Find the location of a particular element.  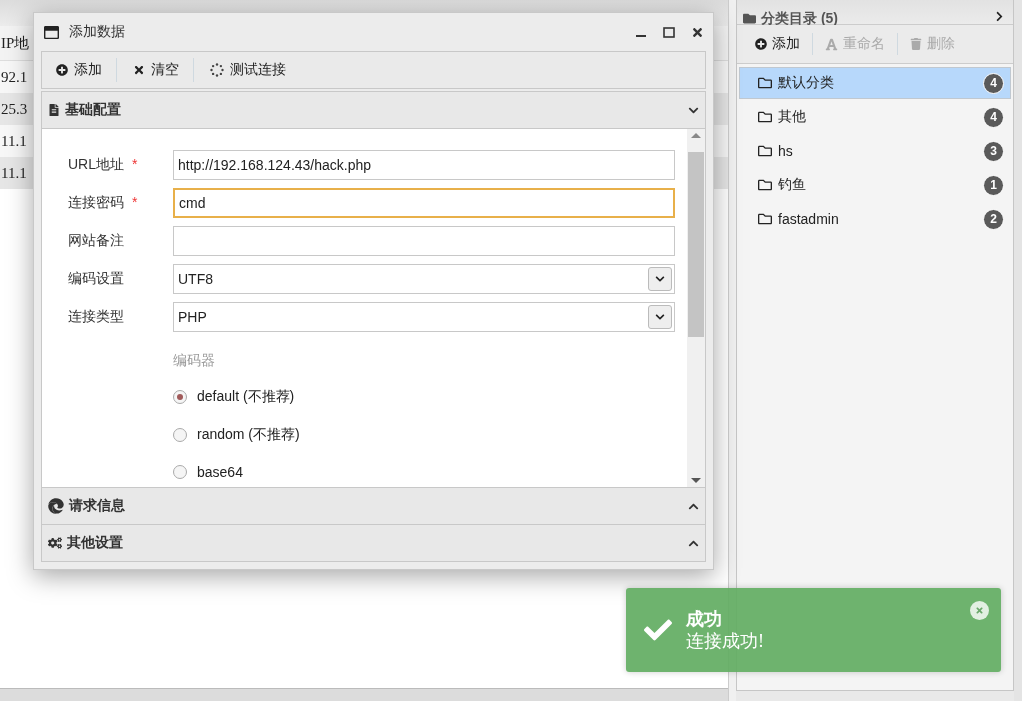

chevron-right-icon is located at coordinates (999, 16).